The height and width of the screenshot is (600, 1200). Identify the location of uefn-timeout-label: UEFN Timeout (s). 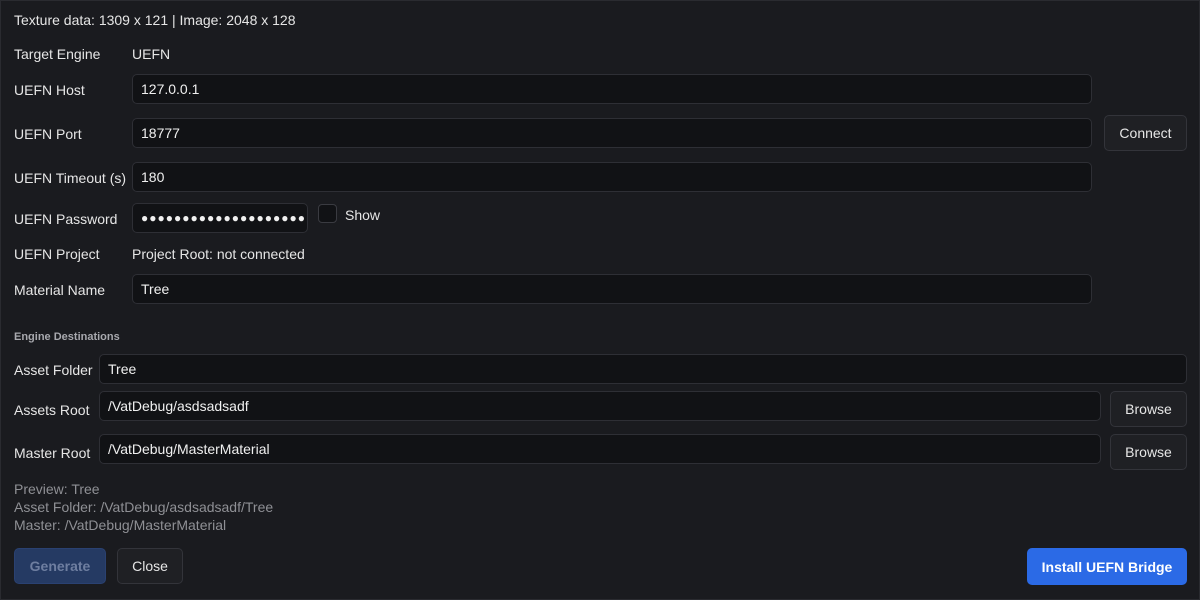
(70, 178).